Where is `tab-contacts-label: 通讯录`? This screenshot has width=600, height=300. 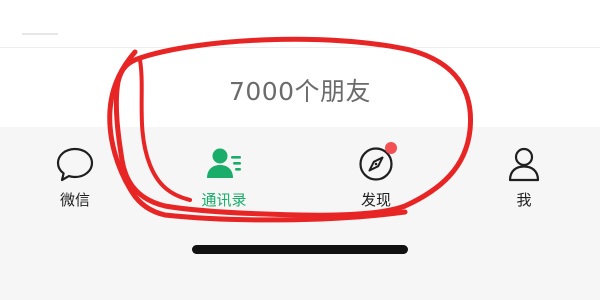 tab-contacts-label: 通讯录 is located at coordinates (224, 200).